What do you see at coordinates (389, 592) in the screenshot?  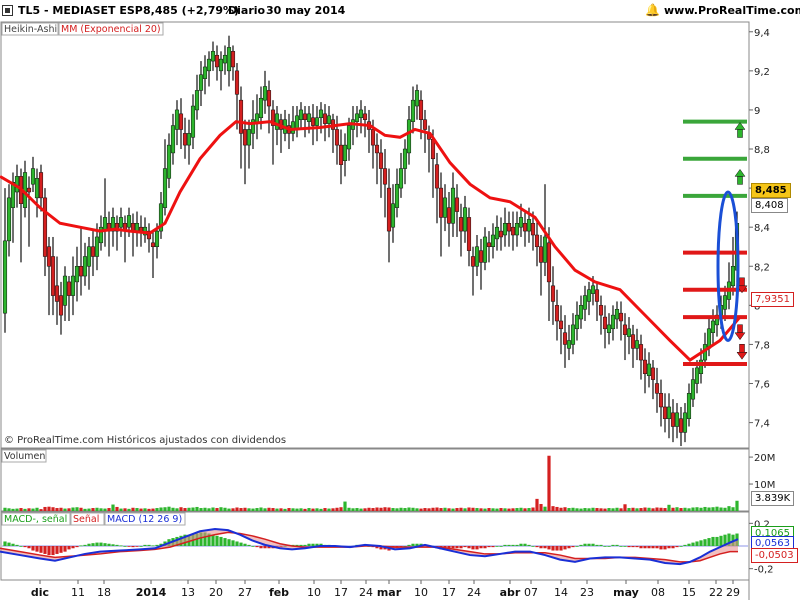 I see `x-tick-label: mar` at bounding box center [389, 592].